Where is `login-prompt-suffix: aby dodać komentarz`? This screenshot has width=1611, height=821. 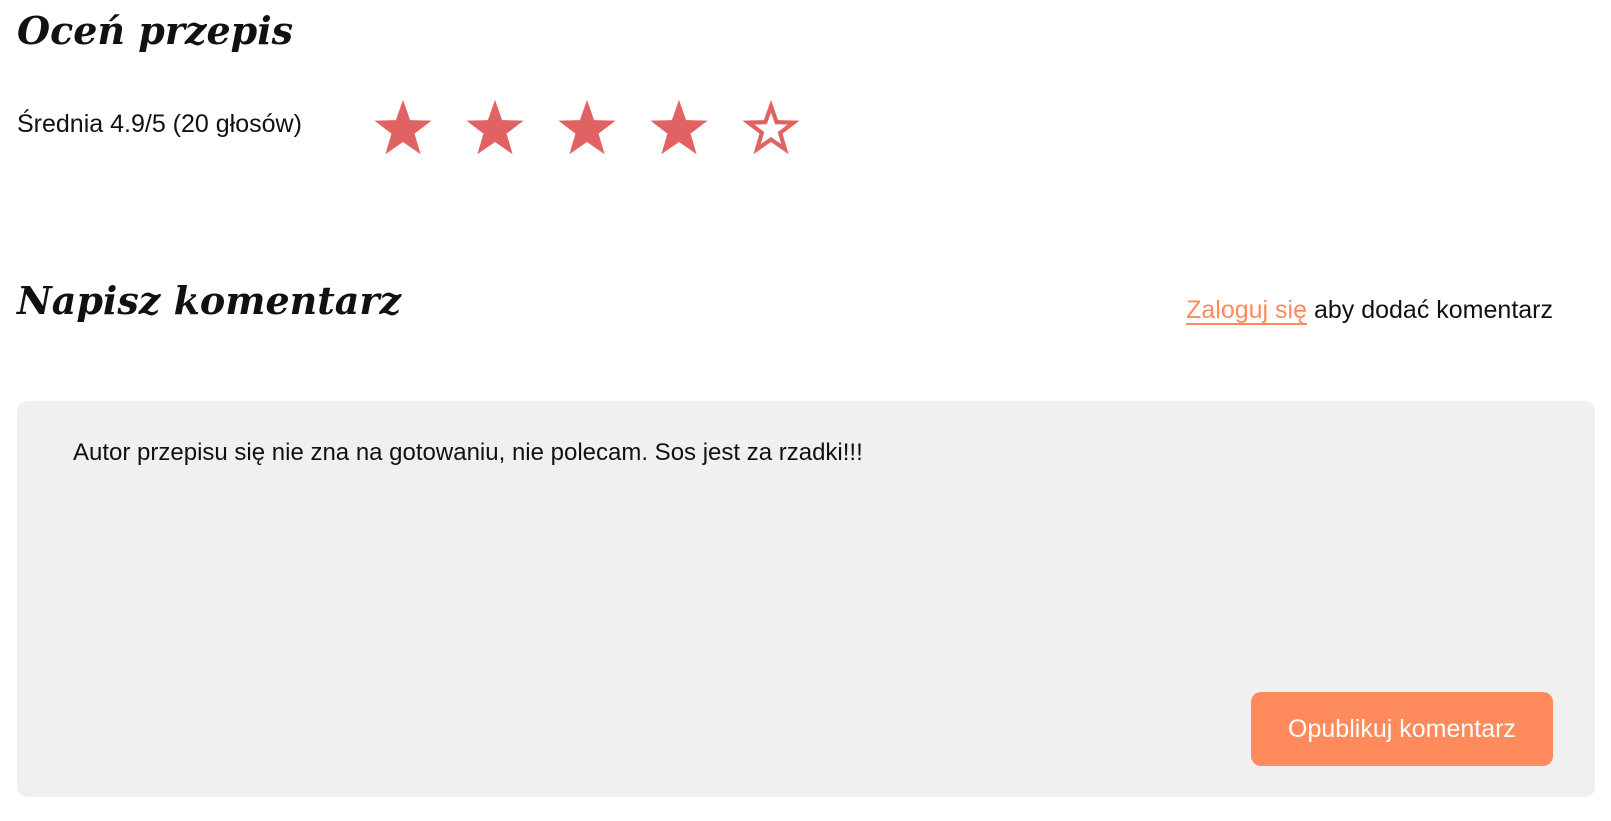
login-prompt-suffix: aby dodać komentarz is located at coordinates (1430, 310).